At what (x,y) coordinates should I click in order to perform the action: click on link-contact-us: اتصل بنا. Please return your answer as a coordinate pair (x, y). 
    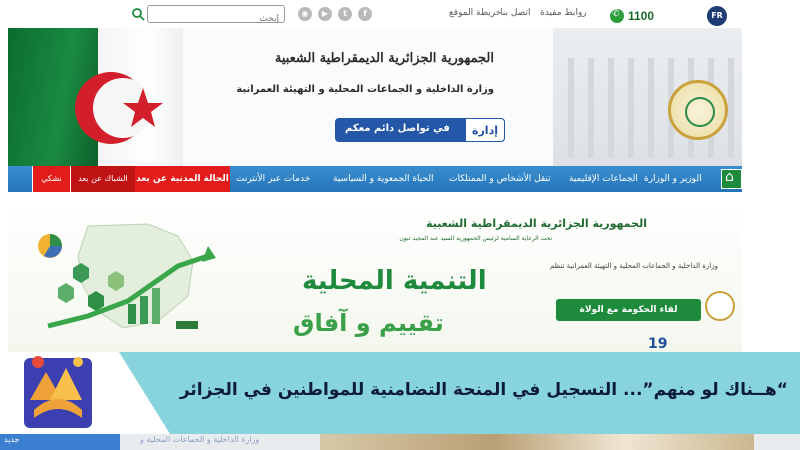
    Looking at the image, I should click on (515, 13).